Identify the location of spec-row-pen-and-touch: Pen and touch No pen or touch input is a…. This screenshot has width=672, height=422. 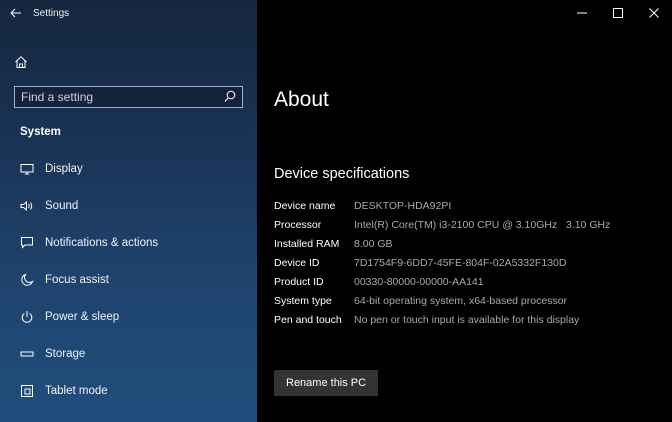
(469, 320).